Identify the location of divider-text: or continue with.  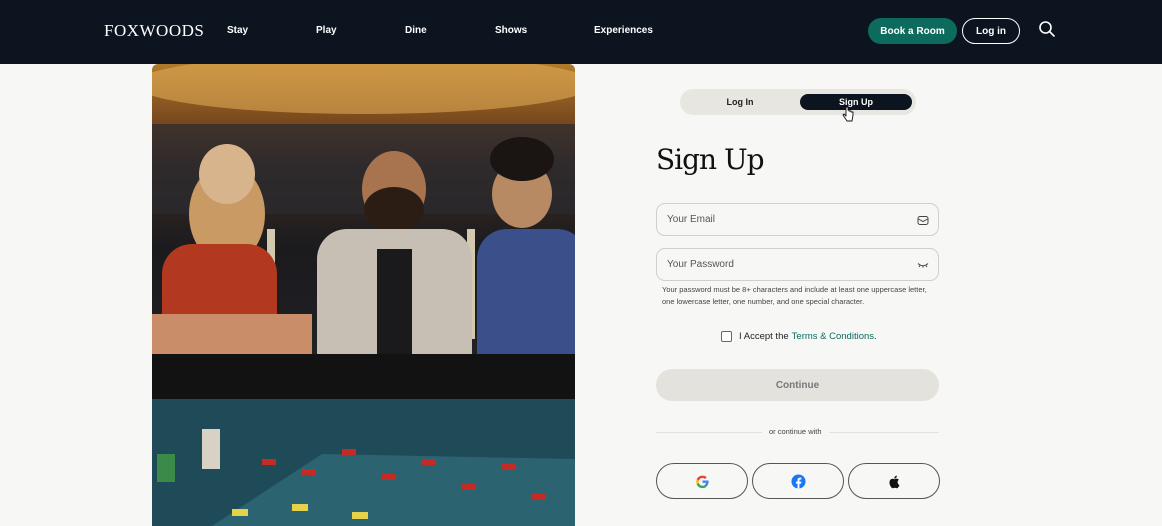
(795, 431).